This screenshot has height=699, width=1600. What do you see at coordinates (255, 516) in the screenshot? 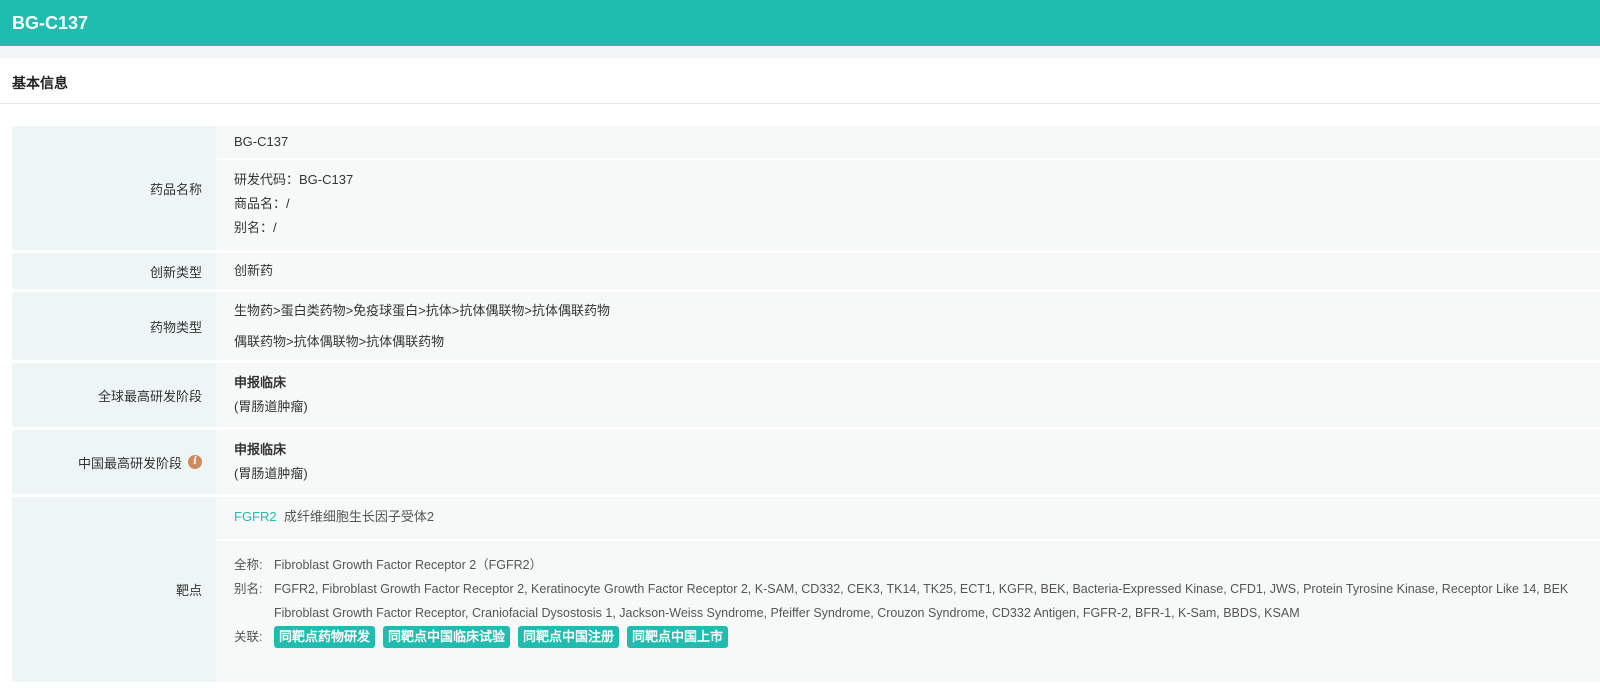
I see `target-link: FGFR2` at bounding box center [255, 516].